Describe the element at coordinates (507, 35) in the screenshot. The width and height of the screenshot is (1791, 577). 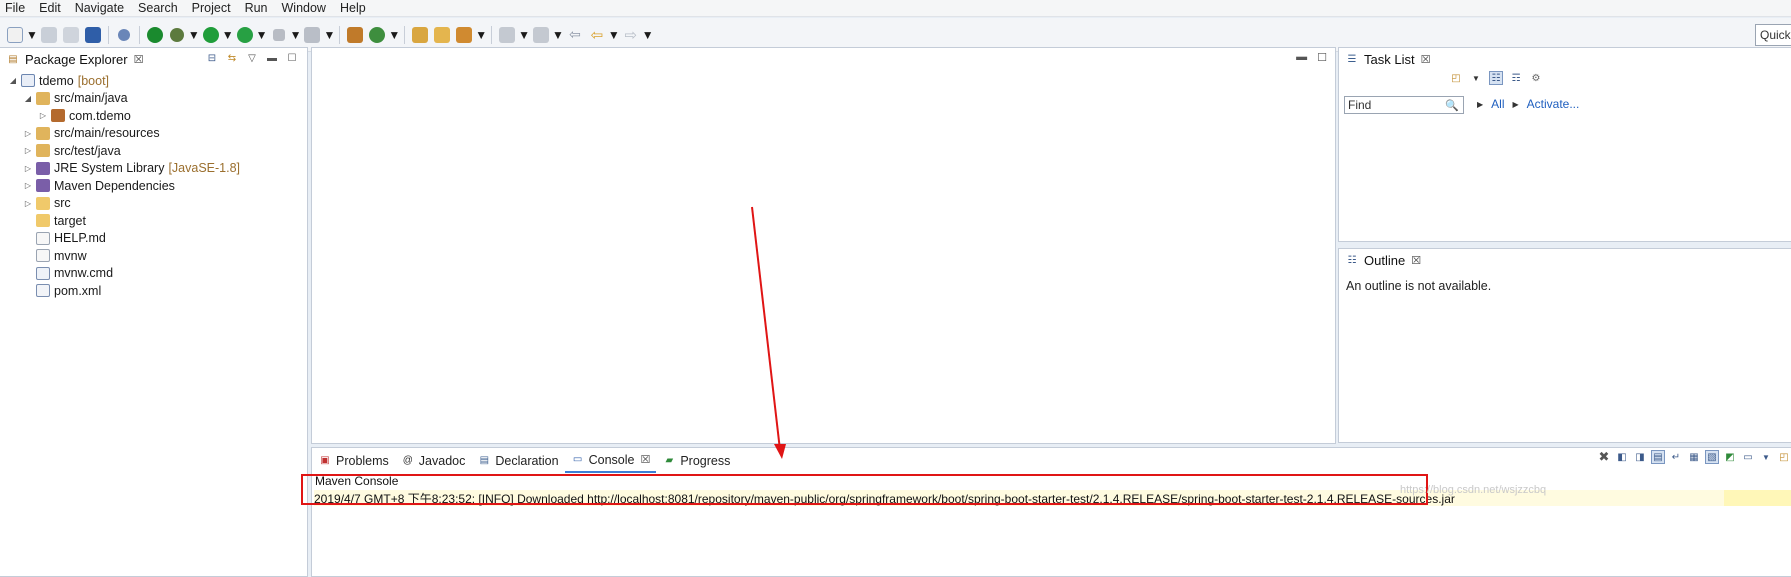
I see `next-annotation-button` at that location.